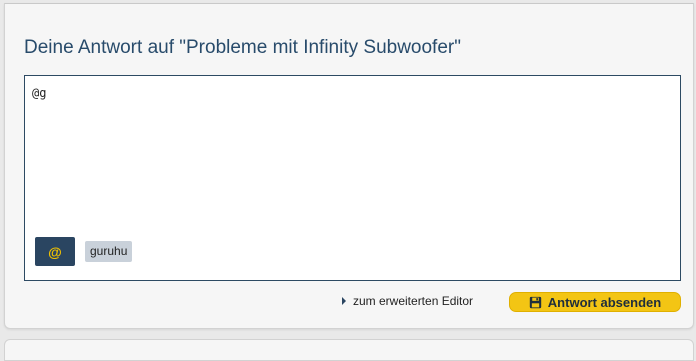  Describe the element at coordinates (535, 302) in the screenshot. I see `floppy-disk-icon` at that location.